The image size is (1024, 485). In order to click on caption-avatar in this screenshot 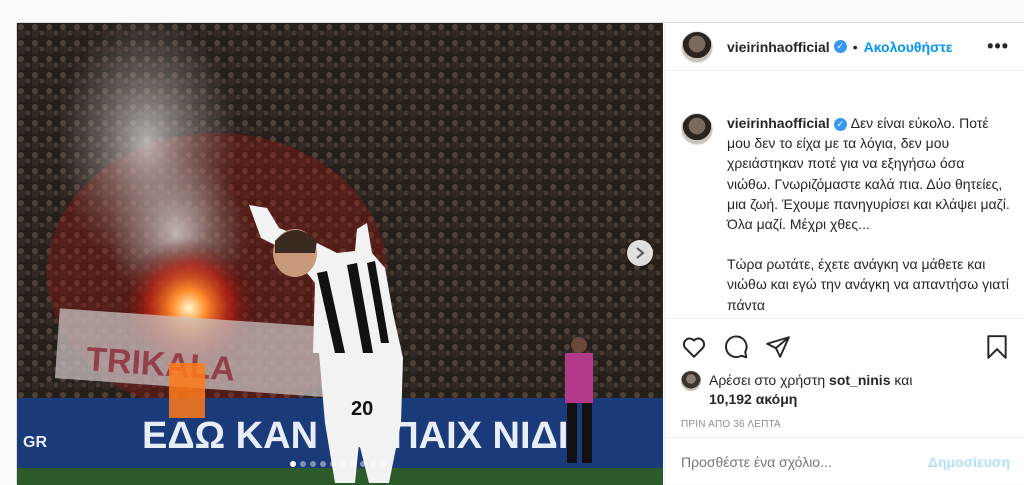, I will do `click(697, 129)`.